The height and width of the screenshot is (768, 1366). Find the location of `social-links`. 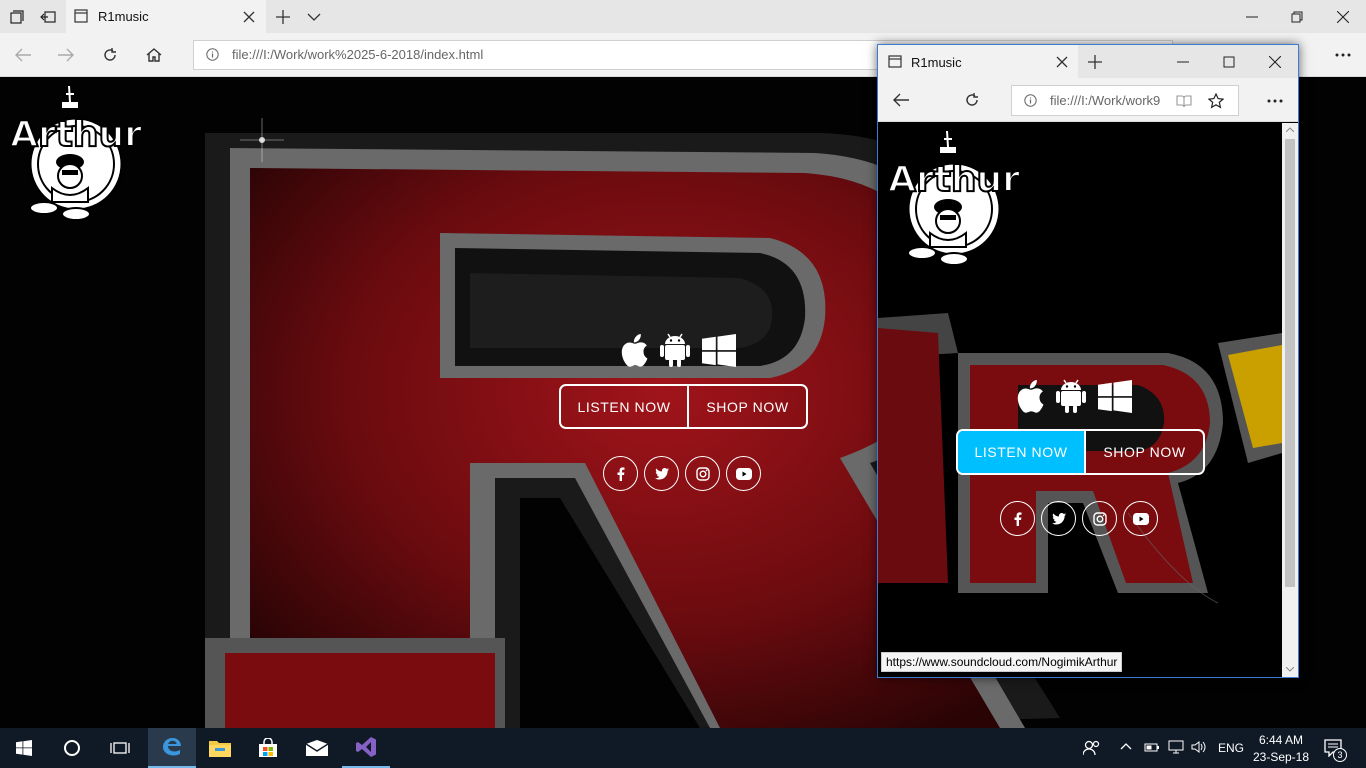

social-links is located at coordinates (682, 473).